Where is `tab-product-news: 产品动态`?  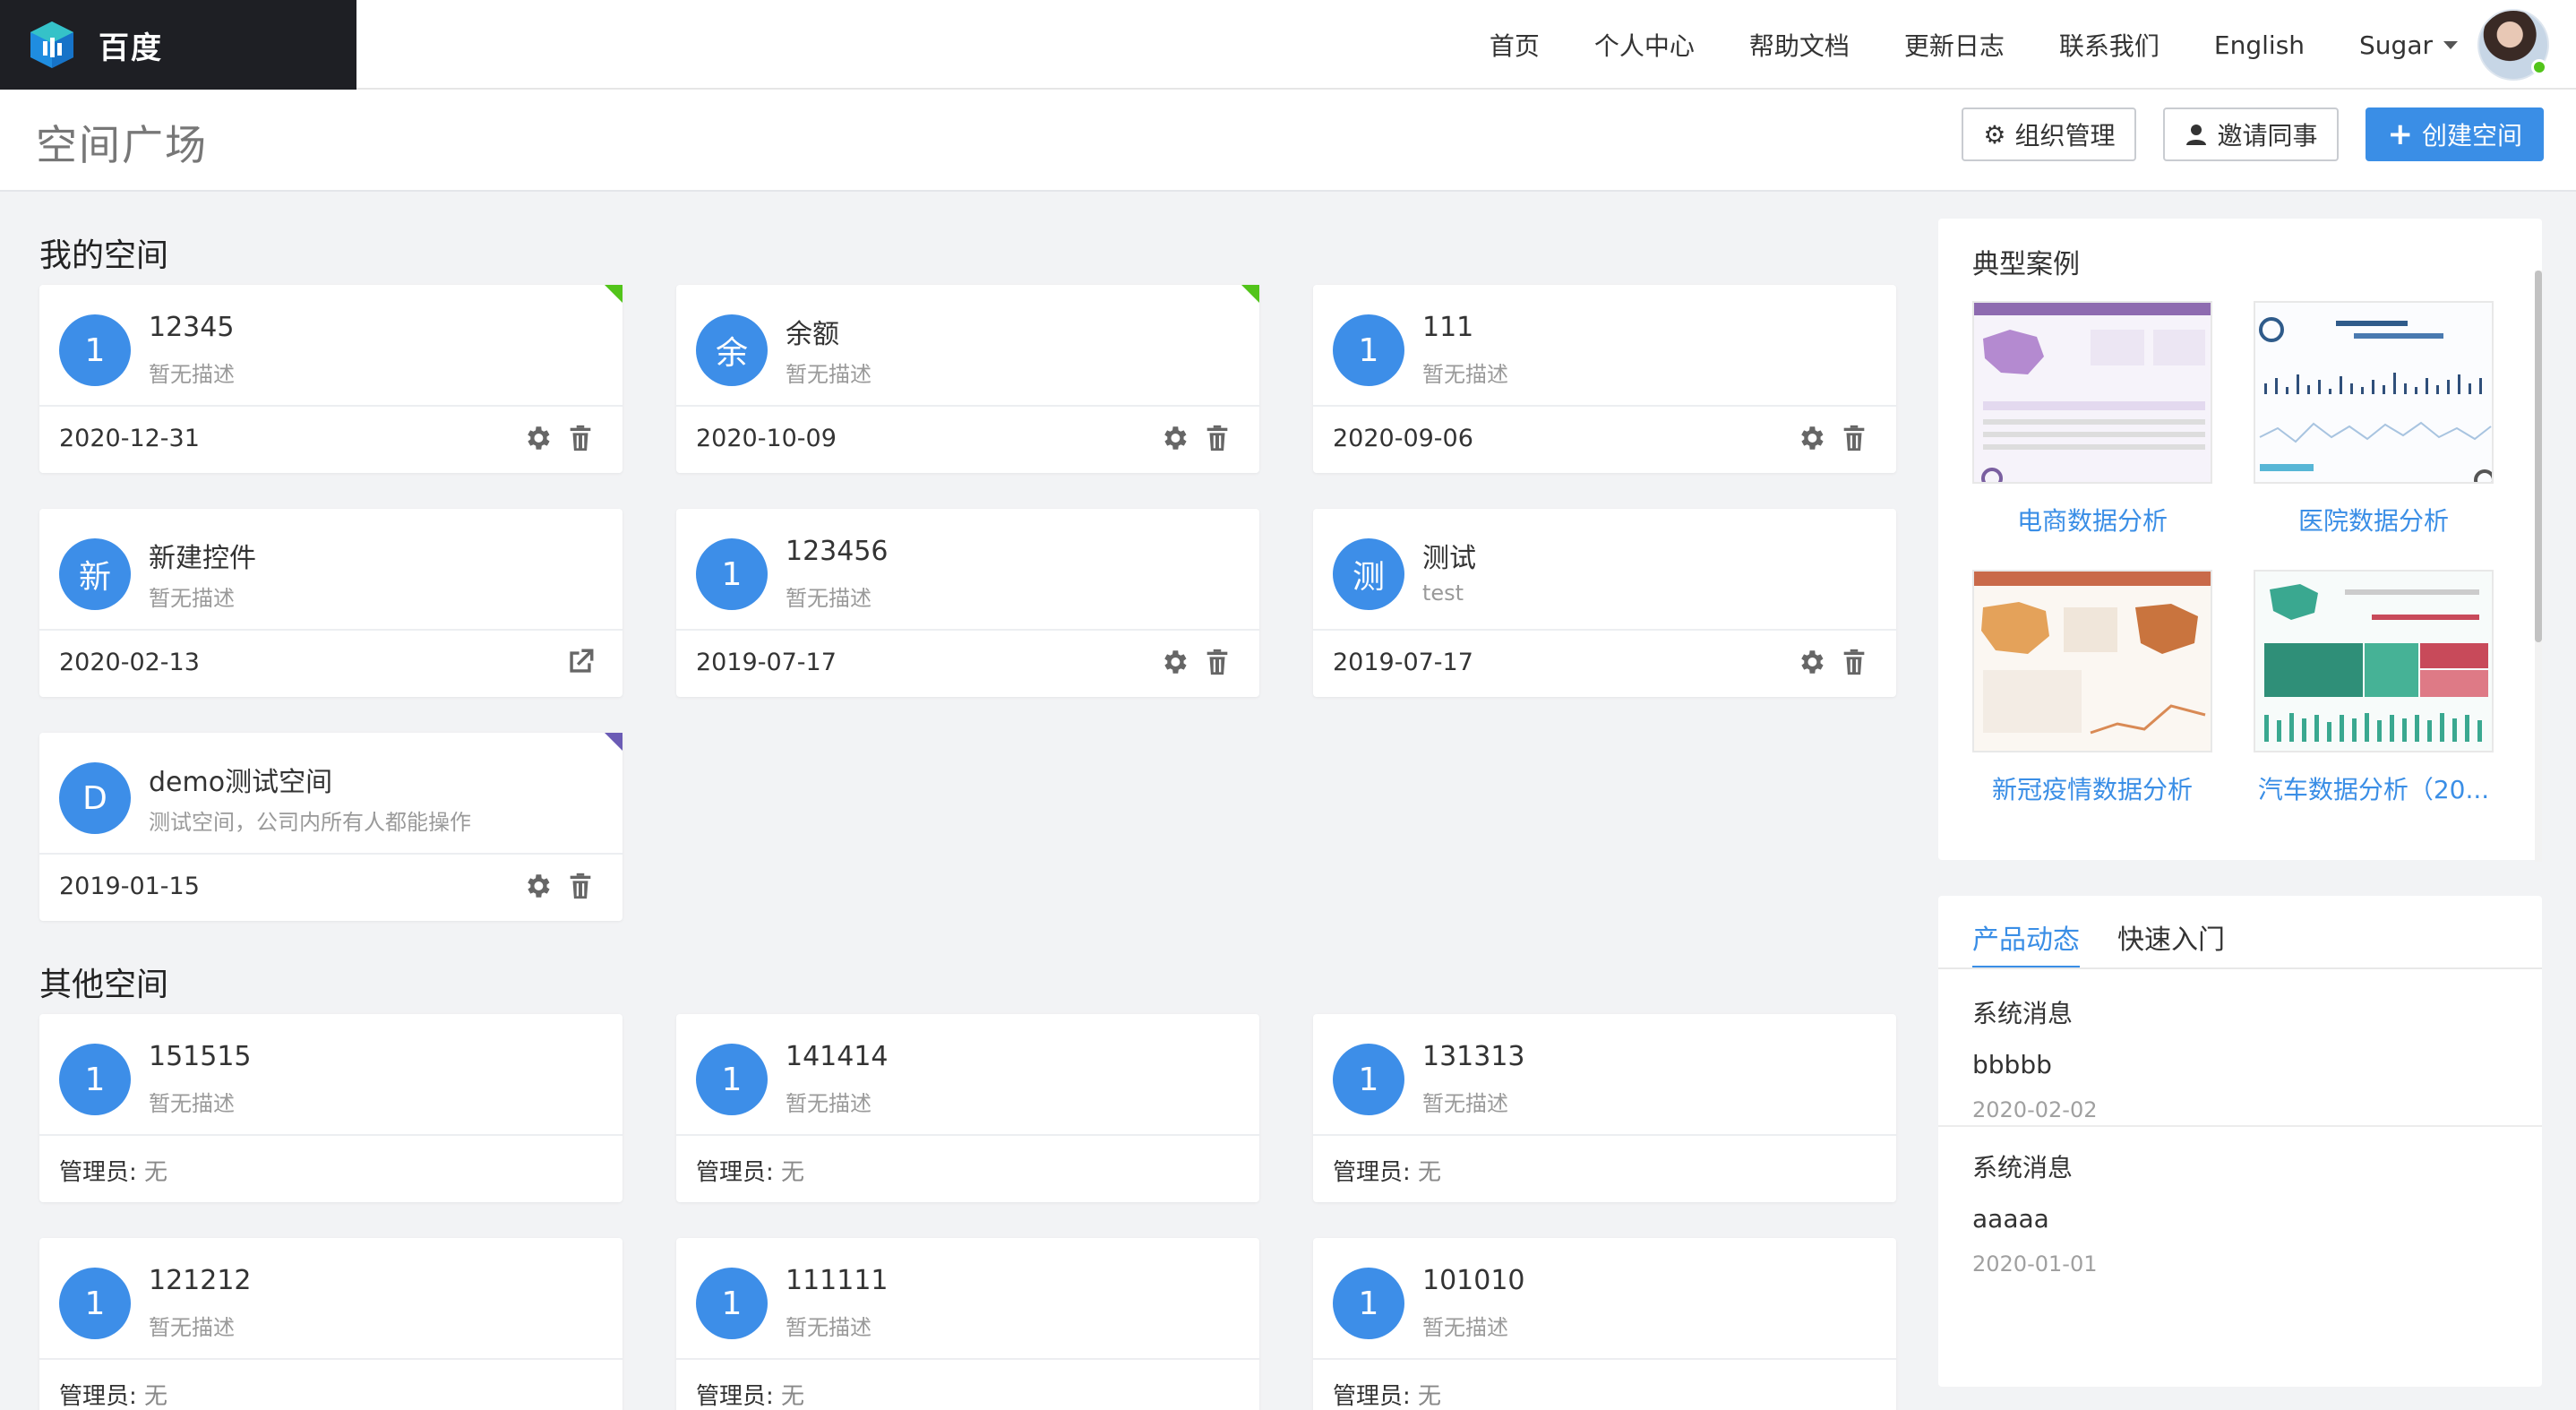
tab-product-news: 产品动态 is located at coordinates (2026, 932).